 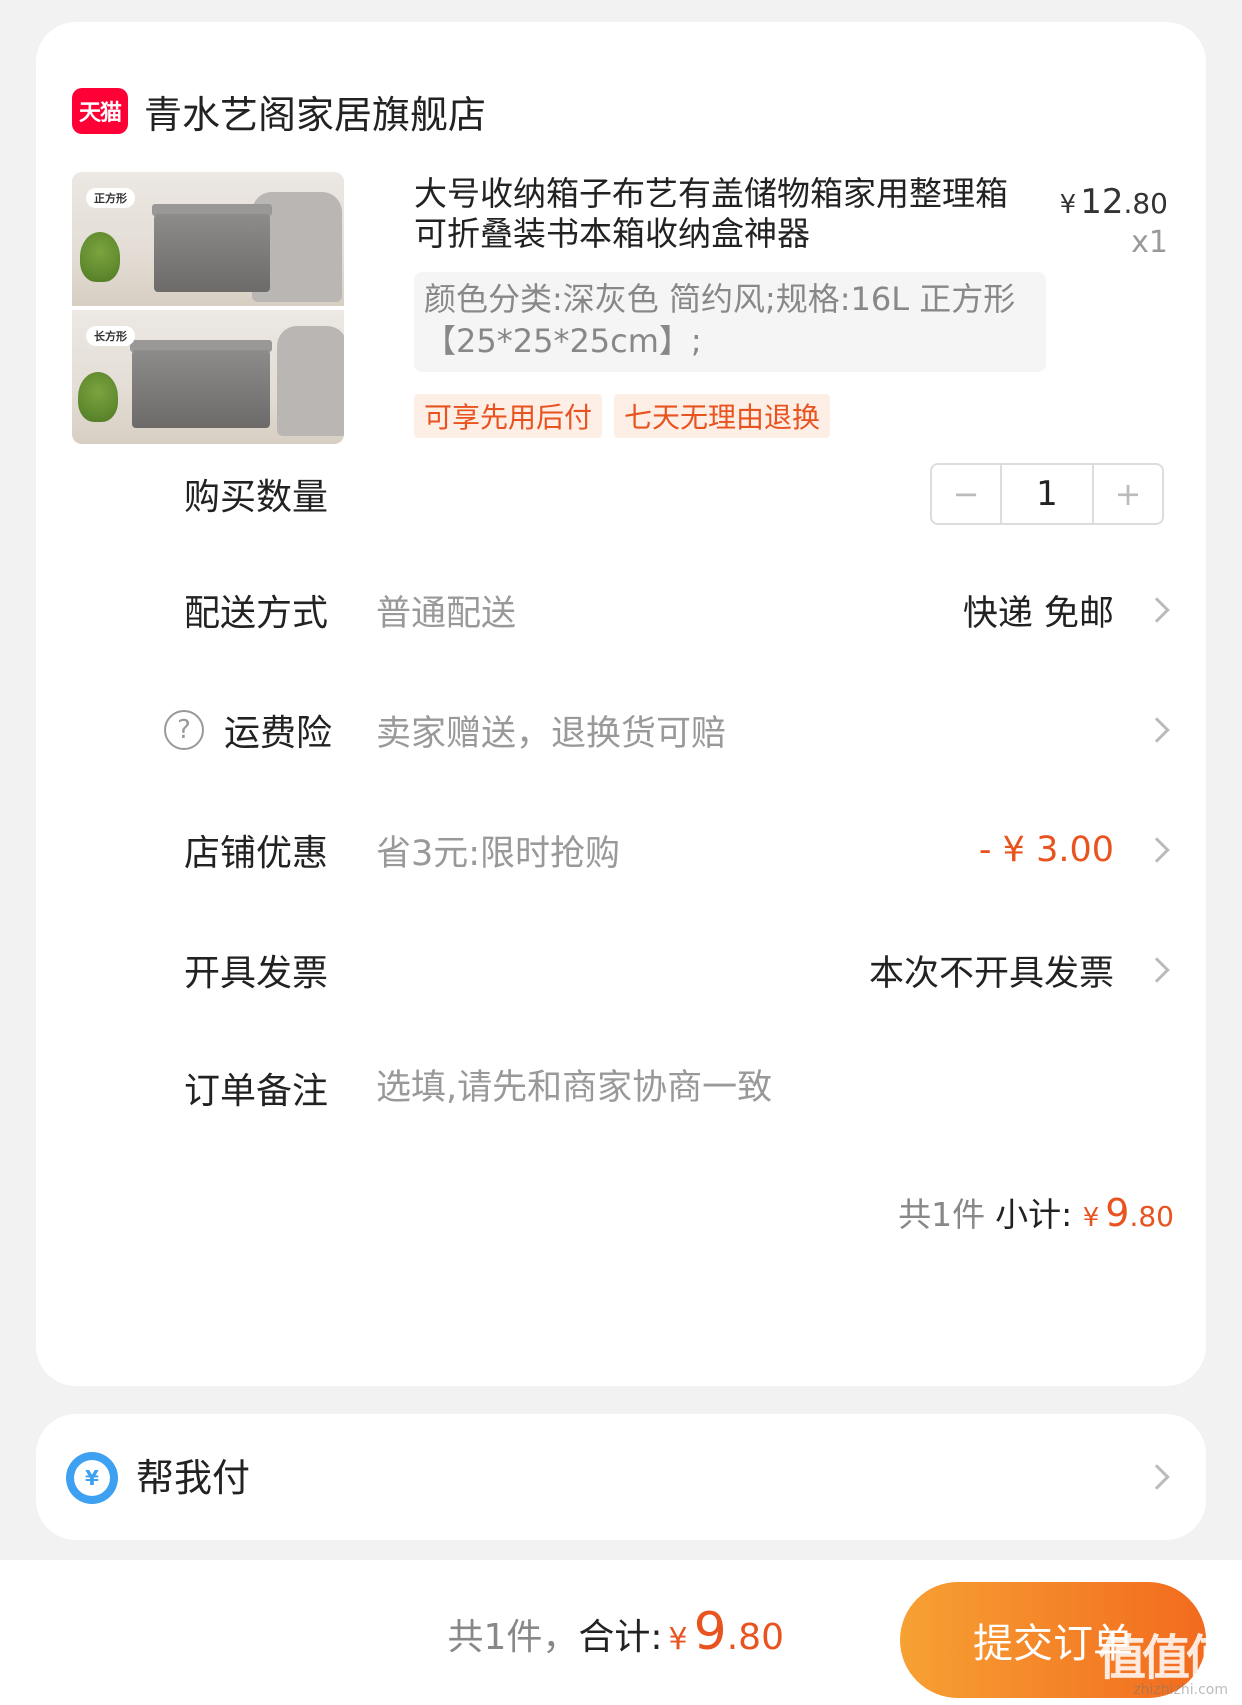 What do you see at coordinates (256, 853) in the screenshot?
I see `discount-label: 店铺优惠` at bounding box center [256, 853].